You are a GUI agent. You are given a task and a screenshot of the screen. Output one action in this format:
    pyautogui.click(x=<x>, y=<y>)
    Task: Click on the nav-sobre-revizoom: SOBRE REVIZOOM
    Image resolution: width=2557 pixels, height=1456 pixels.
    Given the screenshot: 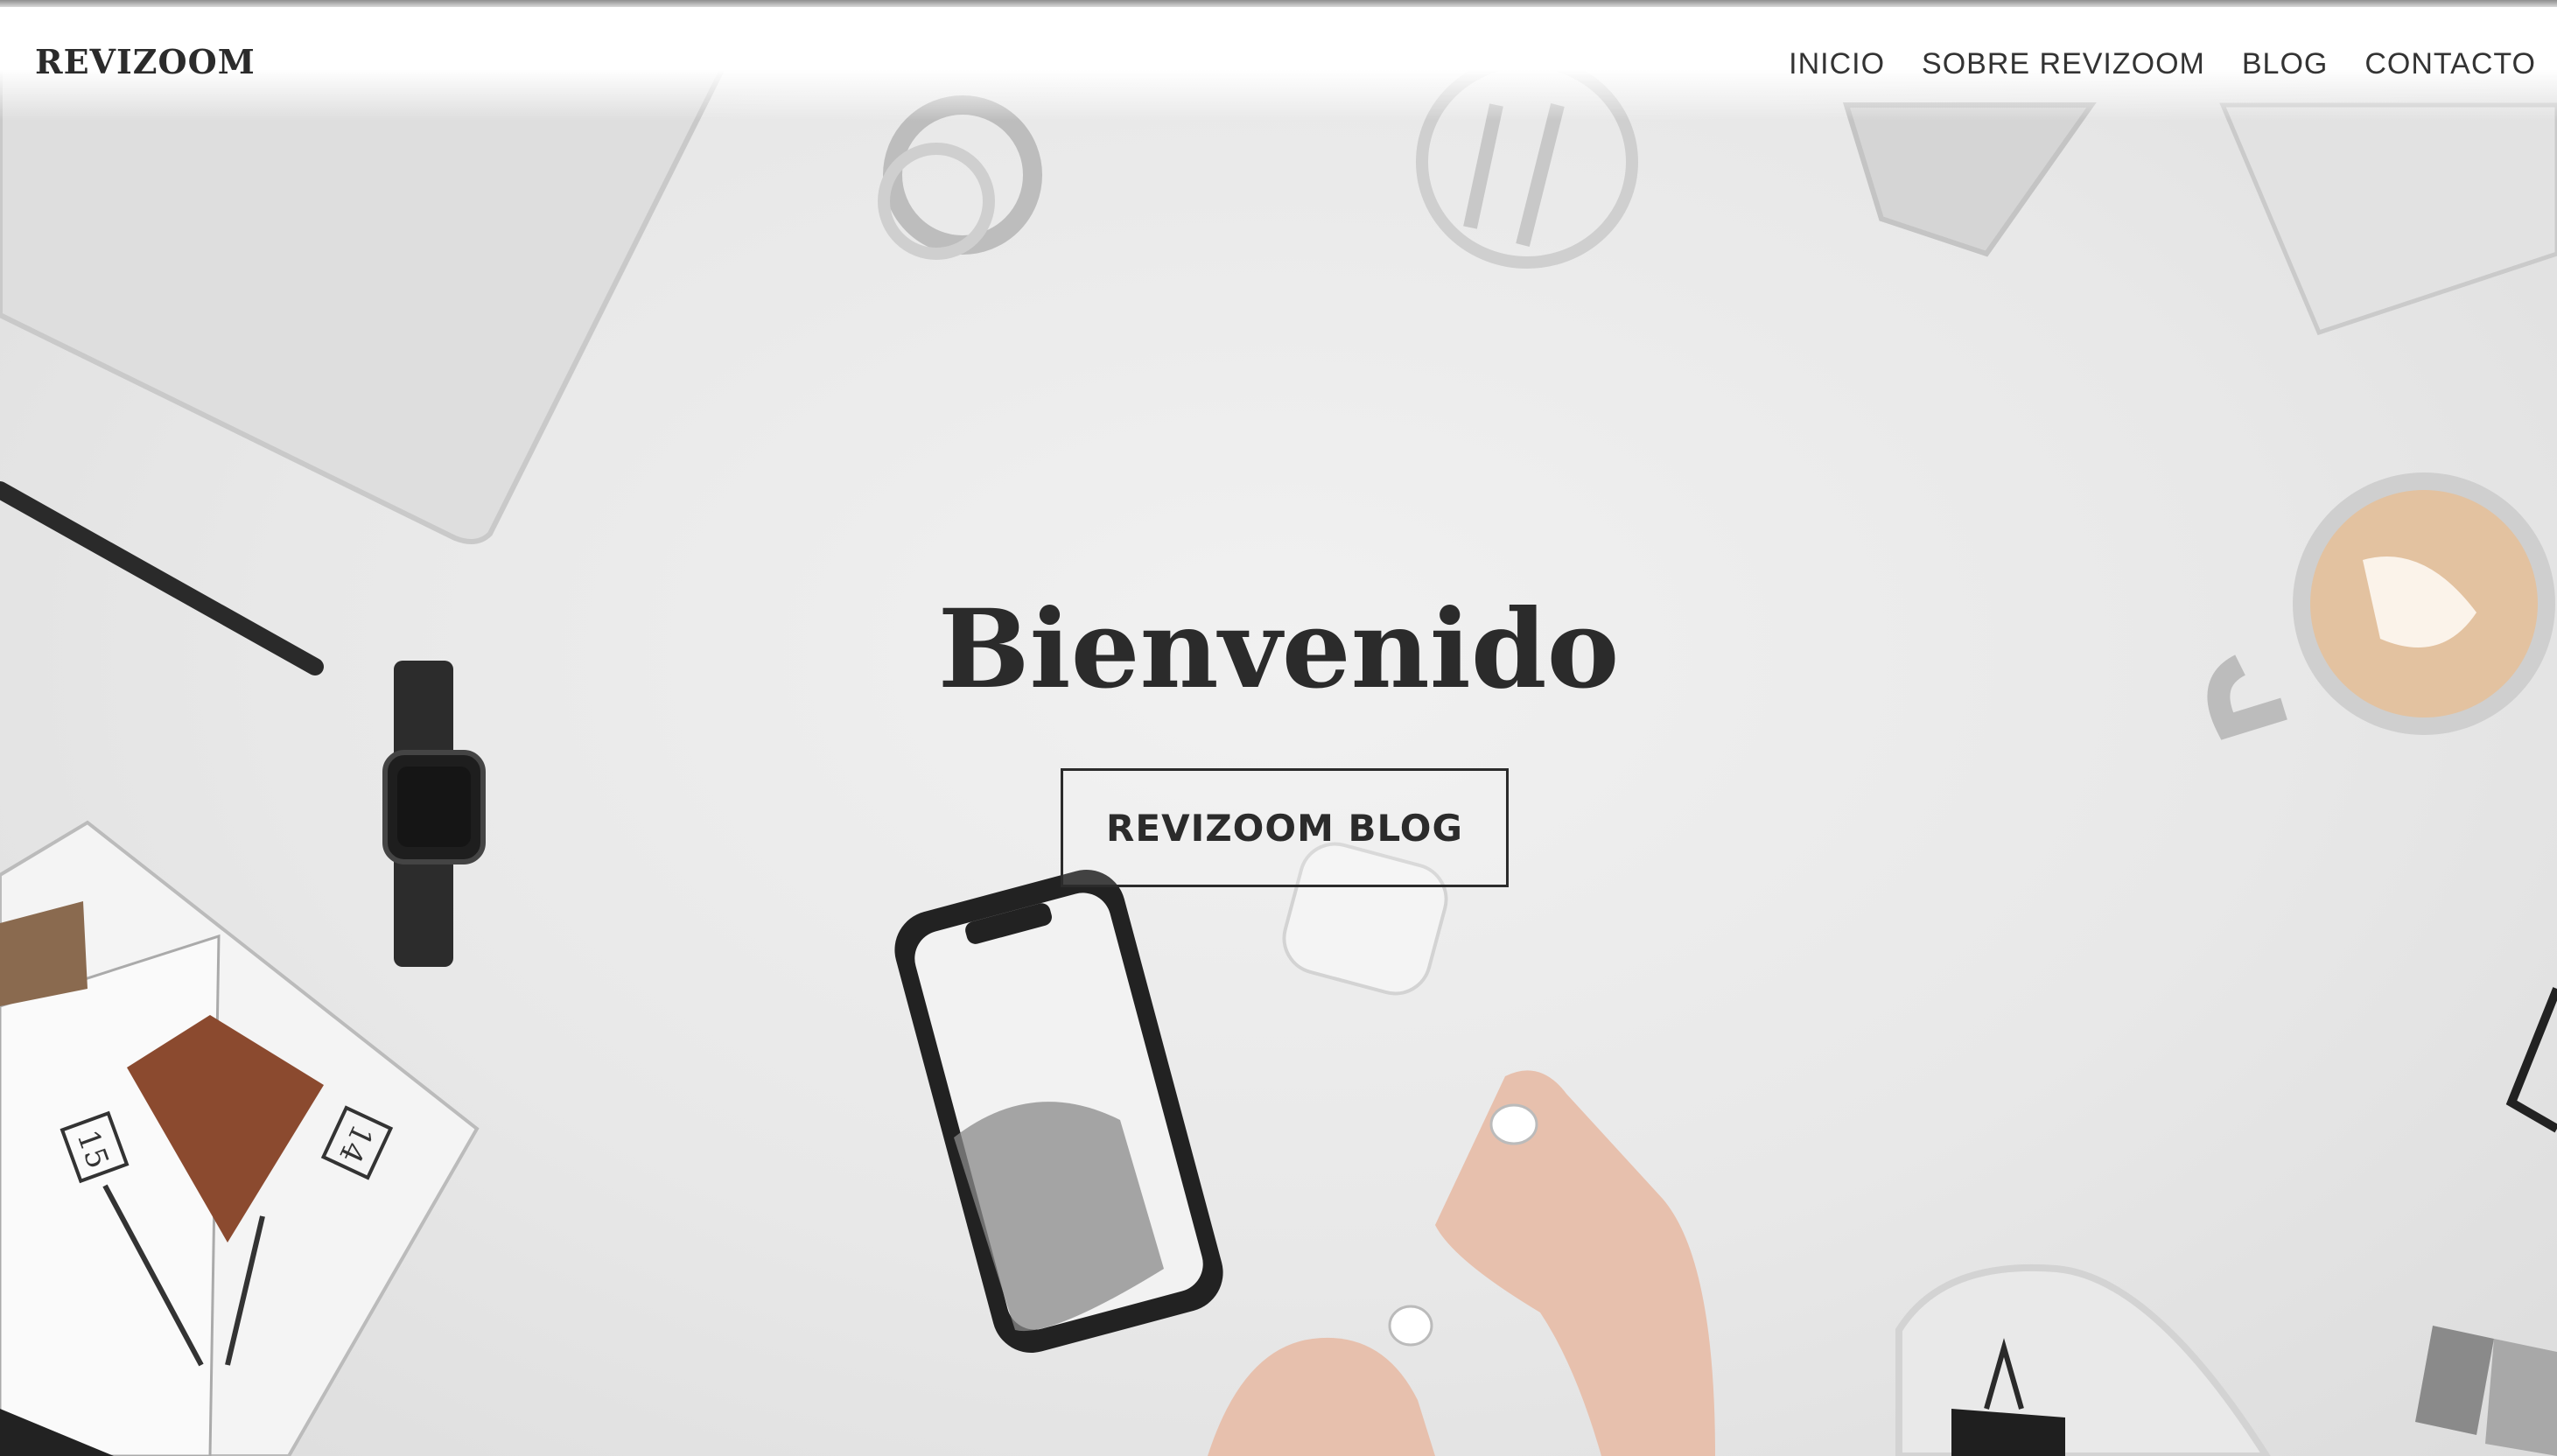 What is the action you would take?
    pyautogui.click(x=2063, y=64)
    